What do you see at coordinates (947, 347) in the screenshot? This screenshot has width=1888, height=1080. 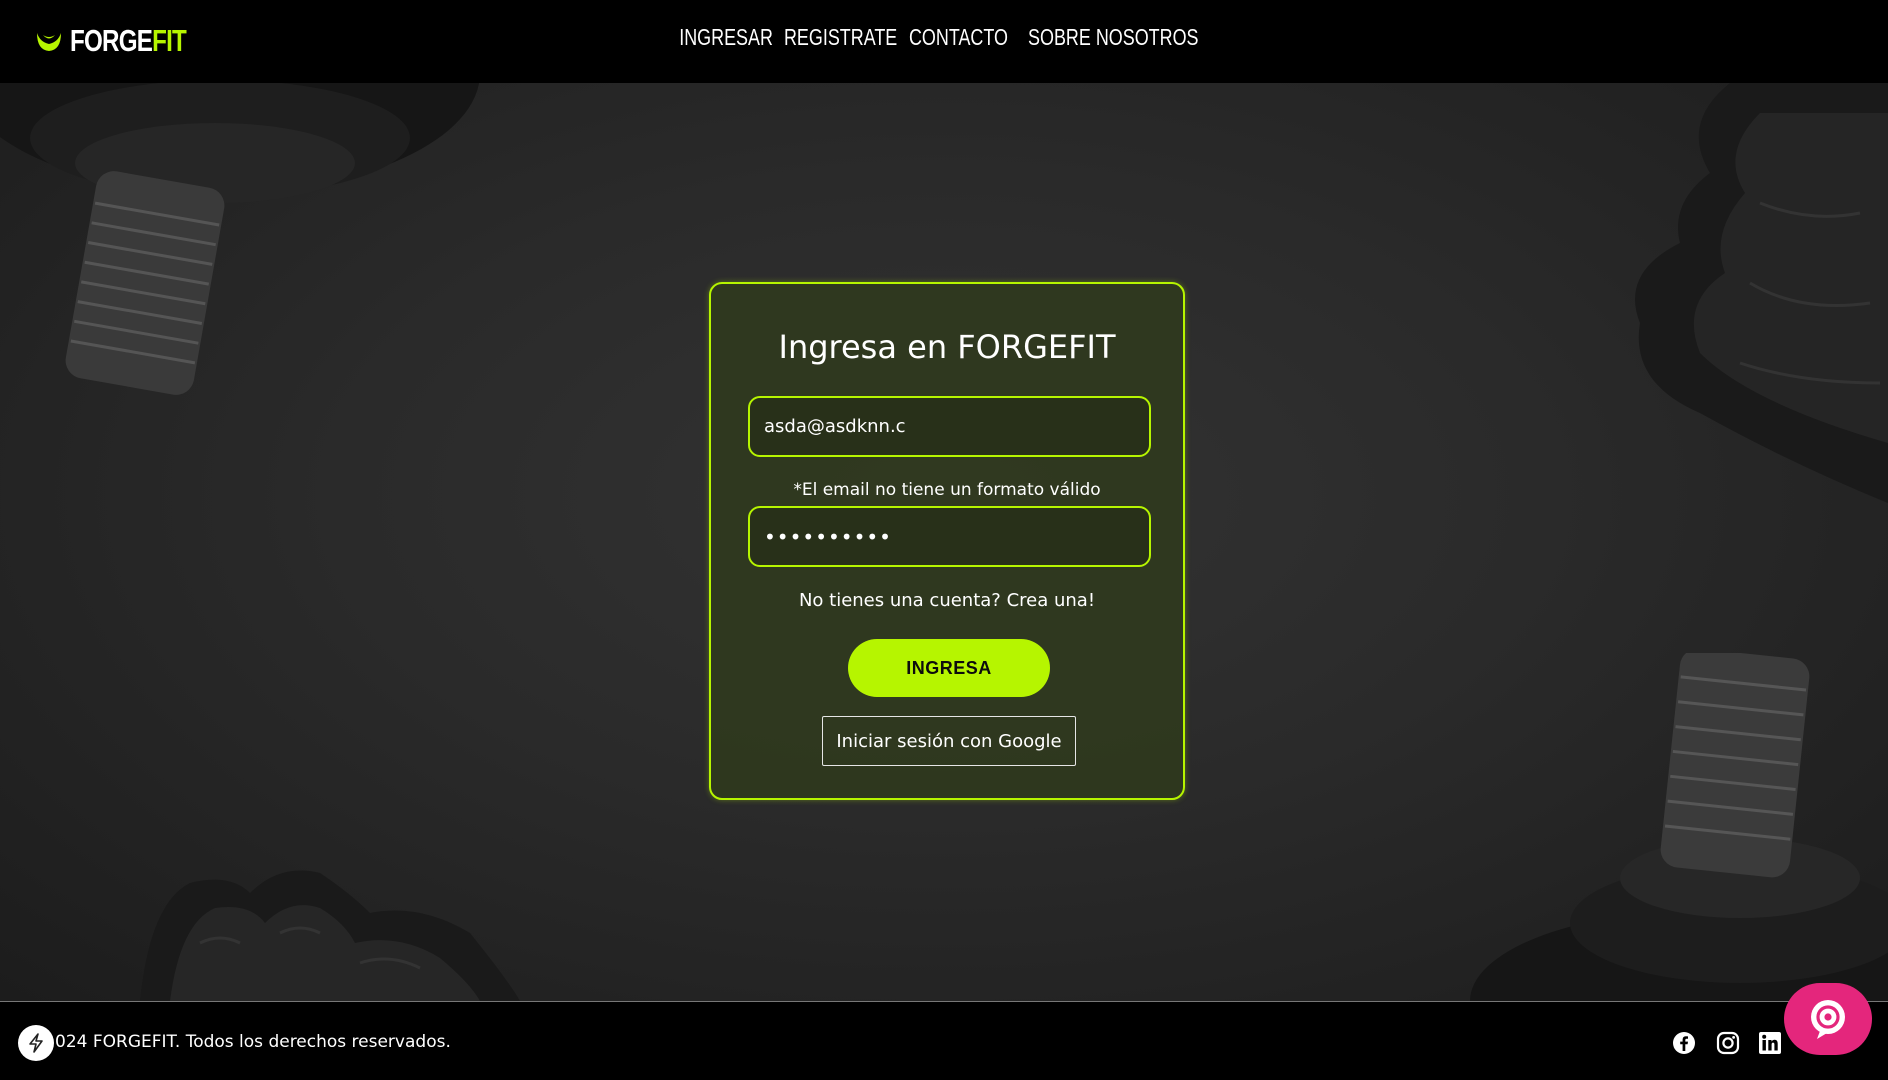 I see `login-title: Ingresa en FORGEFIT` at bounding box center [947, 347].